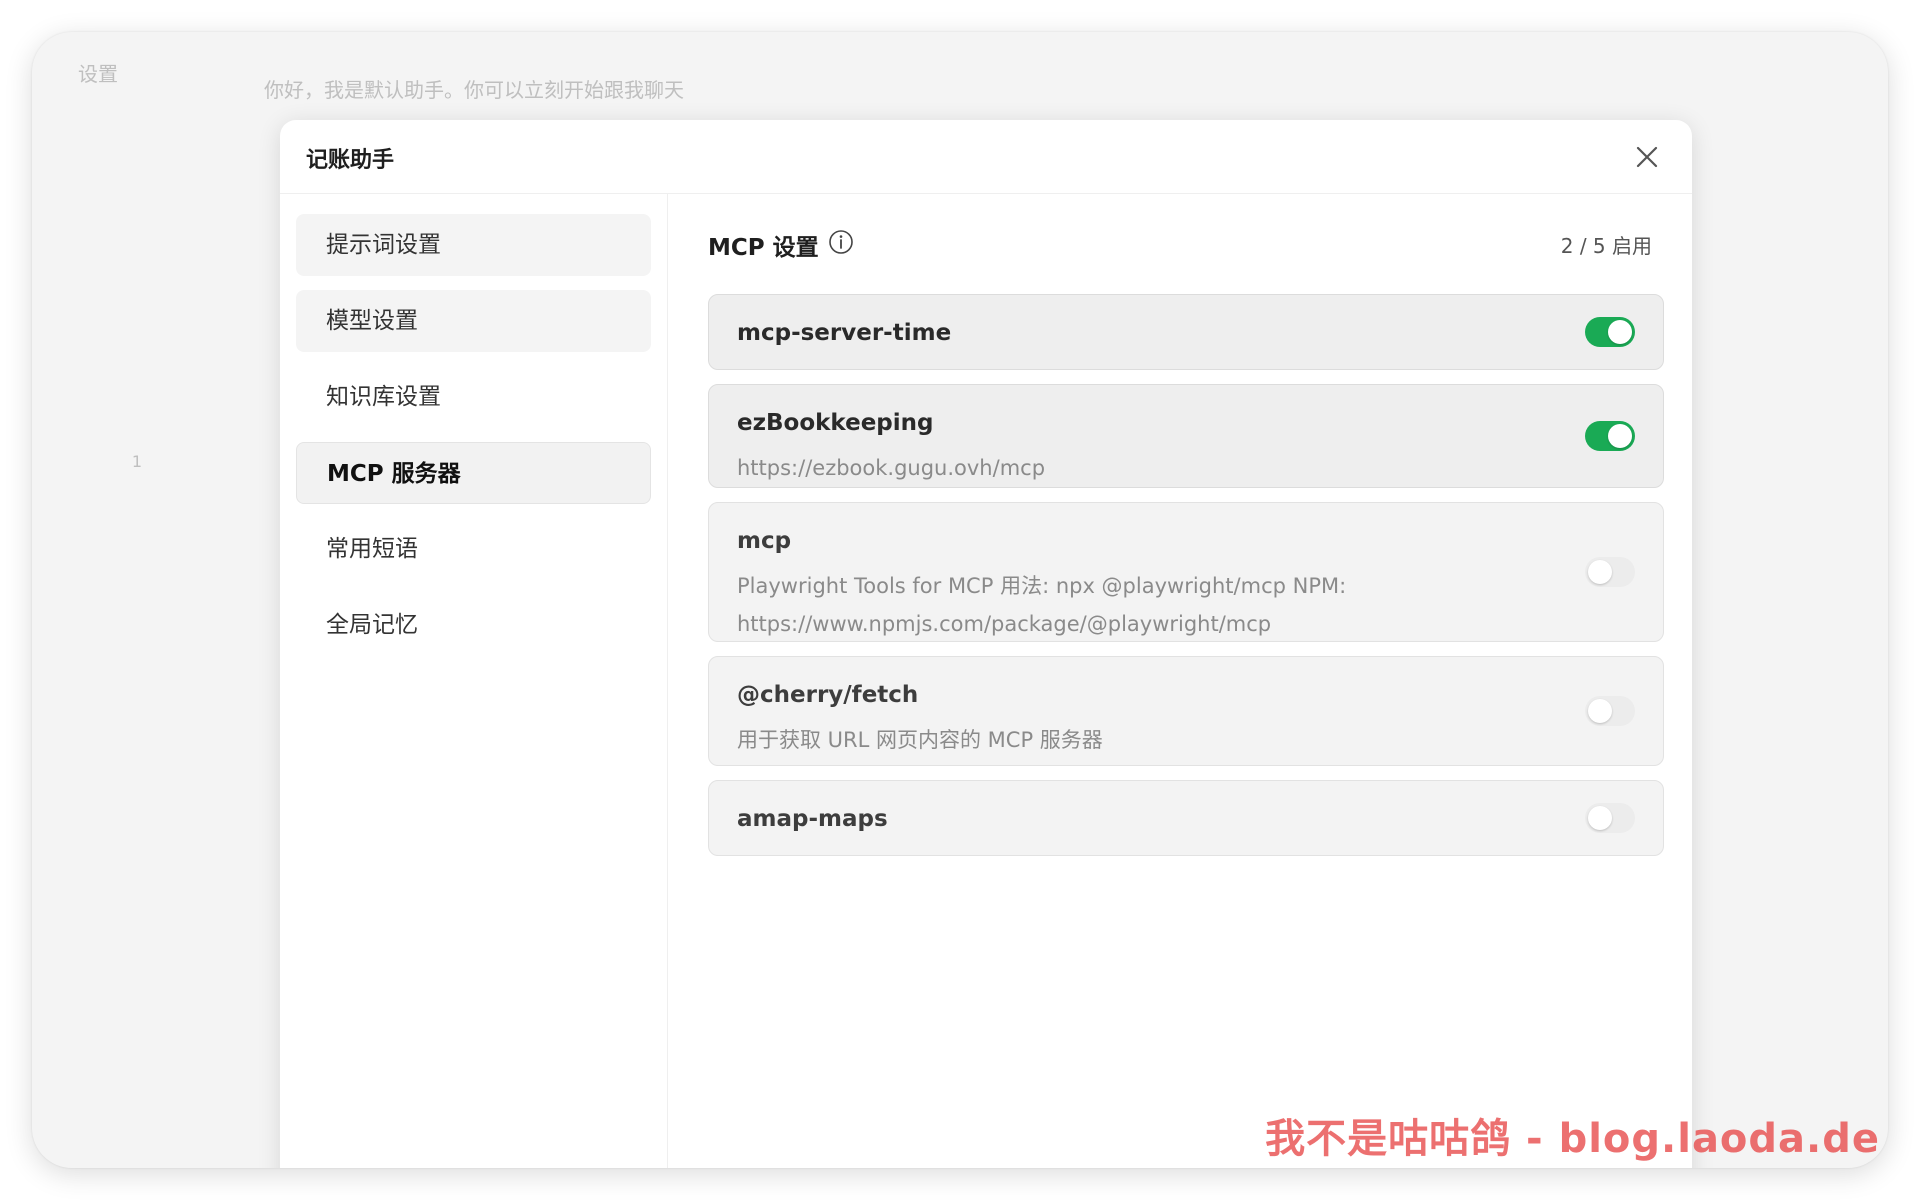 This screenshot has height=1200, width=1920. What do you see at coordinates (828, 695) in the screenshot?
I see `server-name: @cherry/fetch` at bounding box center [828, 695].